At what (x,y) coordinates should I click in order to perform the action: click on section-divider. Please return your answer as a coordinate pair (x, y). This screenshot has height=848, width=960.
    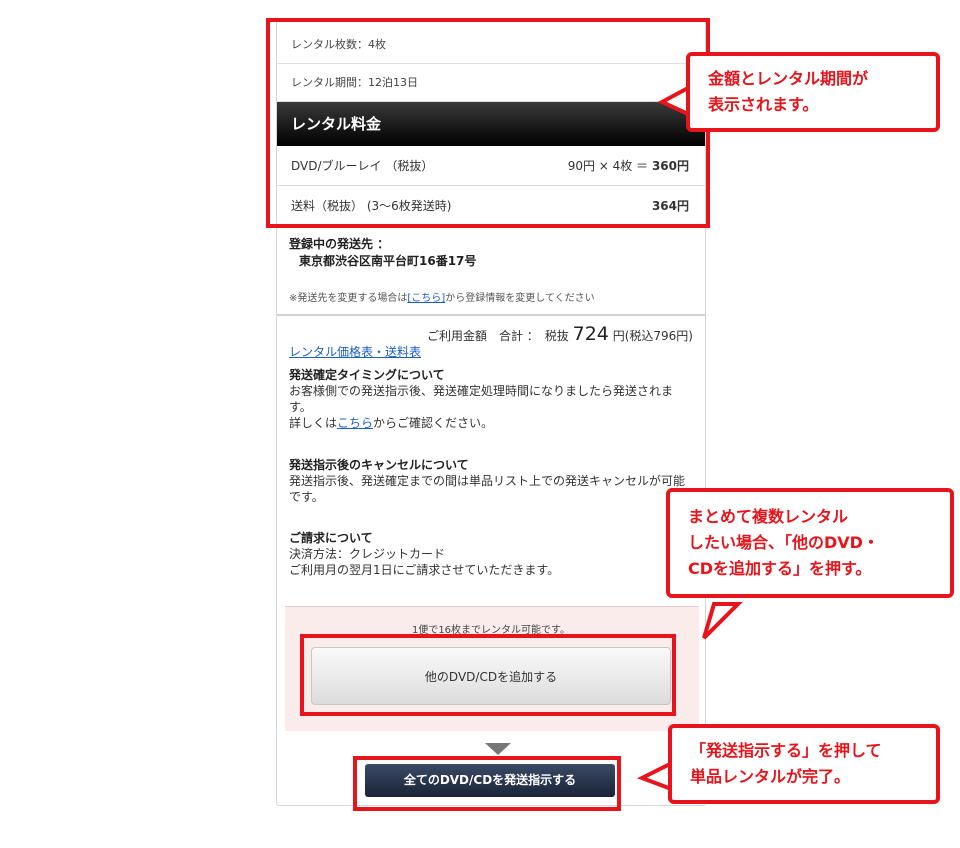
    Looking at the image, I should click on (491, 315).